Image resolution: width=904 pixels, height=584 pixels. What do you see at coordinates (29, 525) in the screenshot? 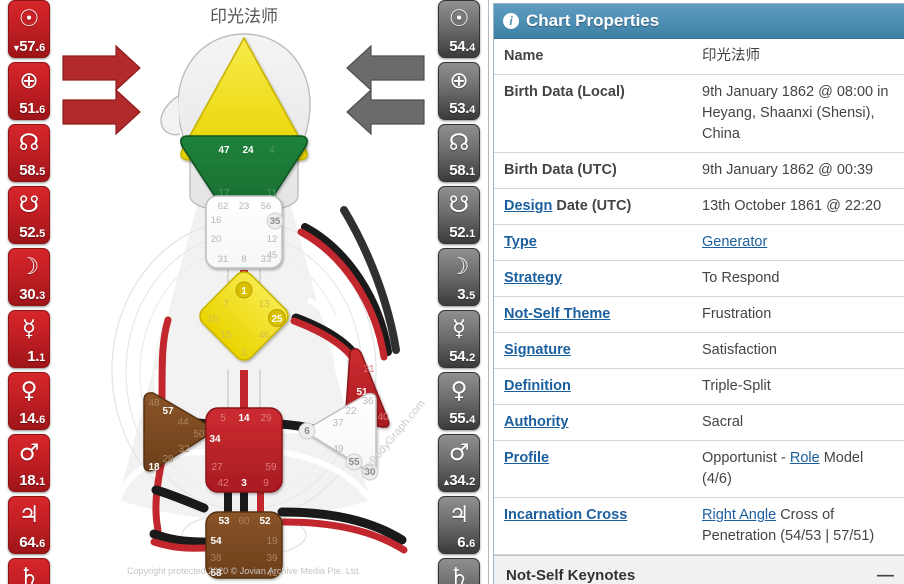
I see `planet-badge-jupiter: ♃ 64.6` at bounding box center [29, 525].